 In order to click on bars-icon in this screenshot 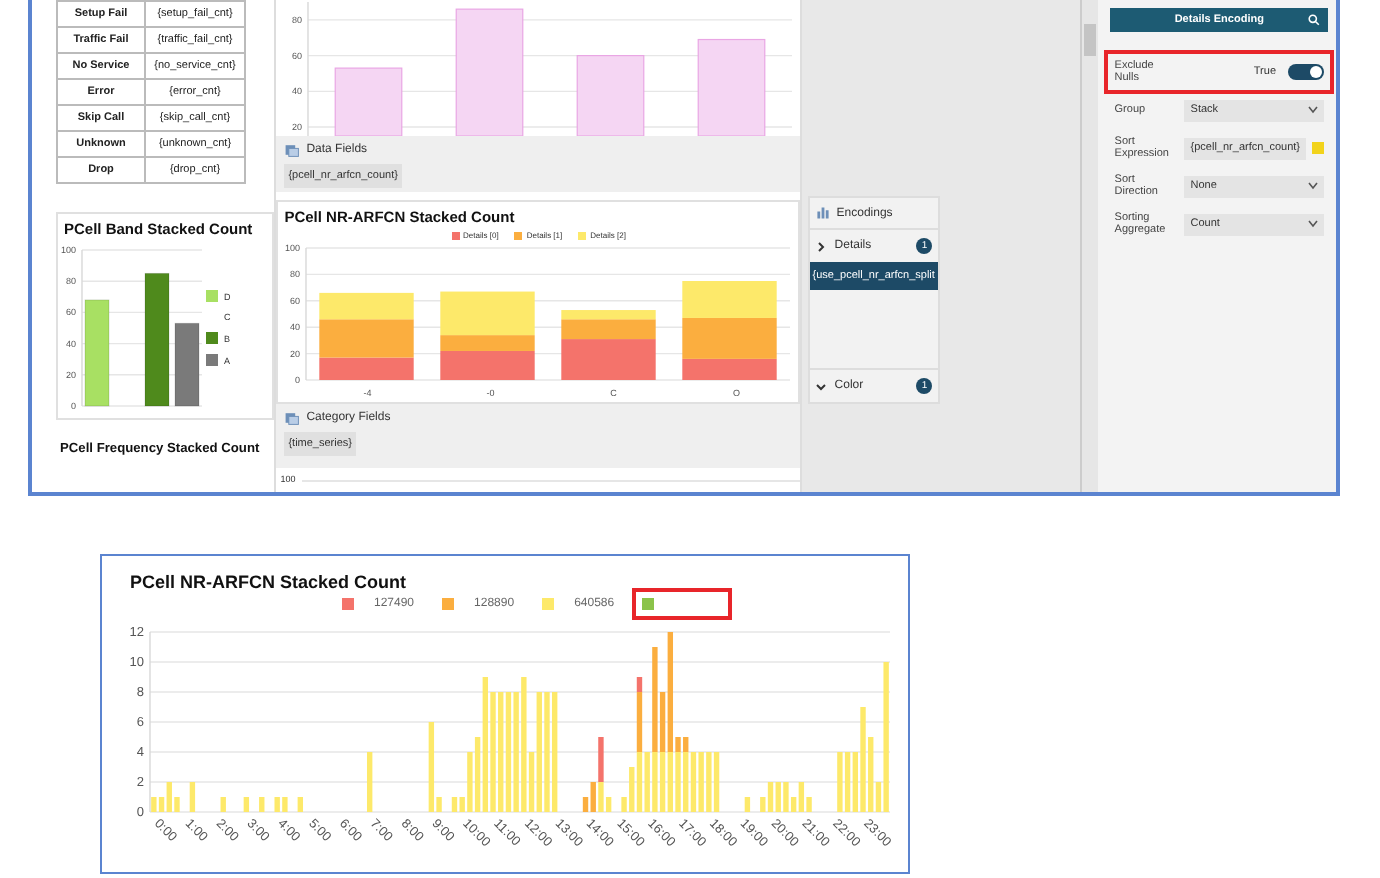, I will do `click(823, 213)`.